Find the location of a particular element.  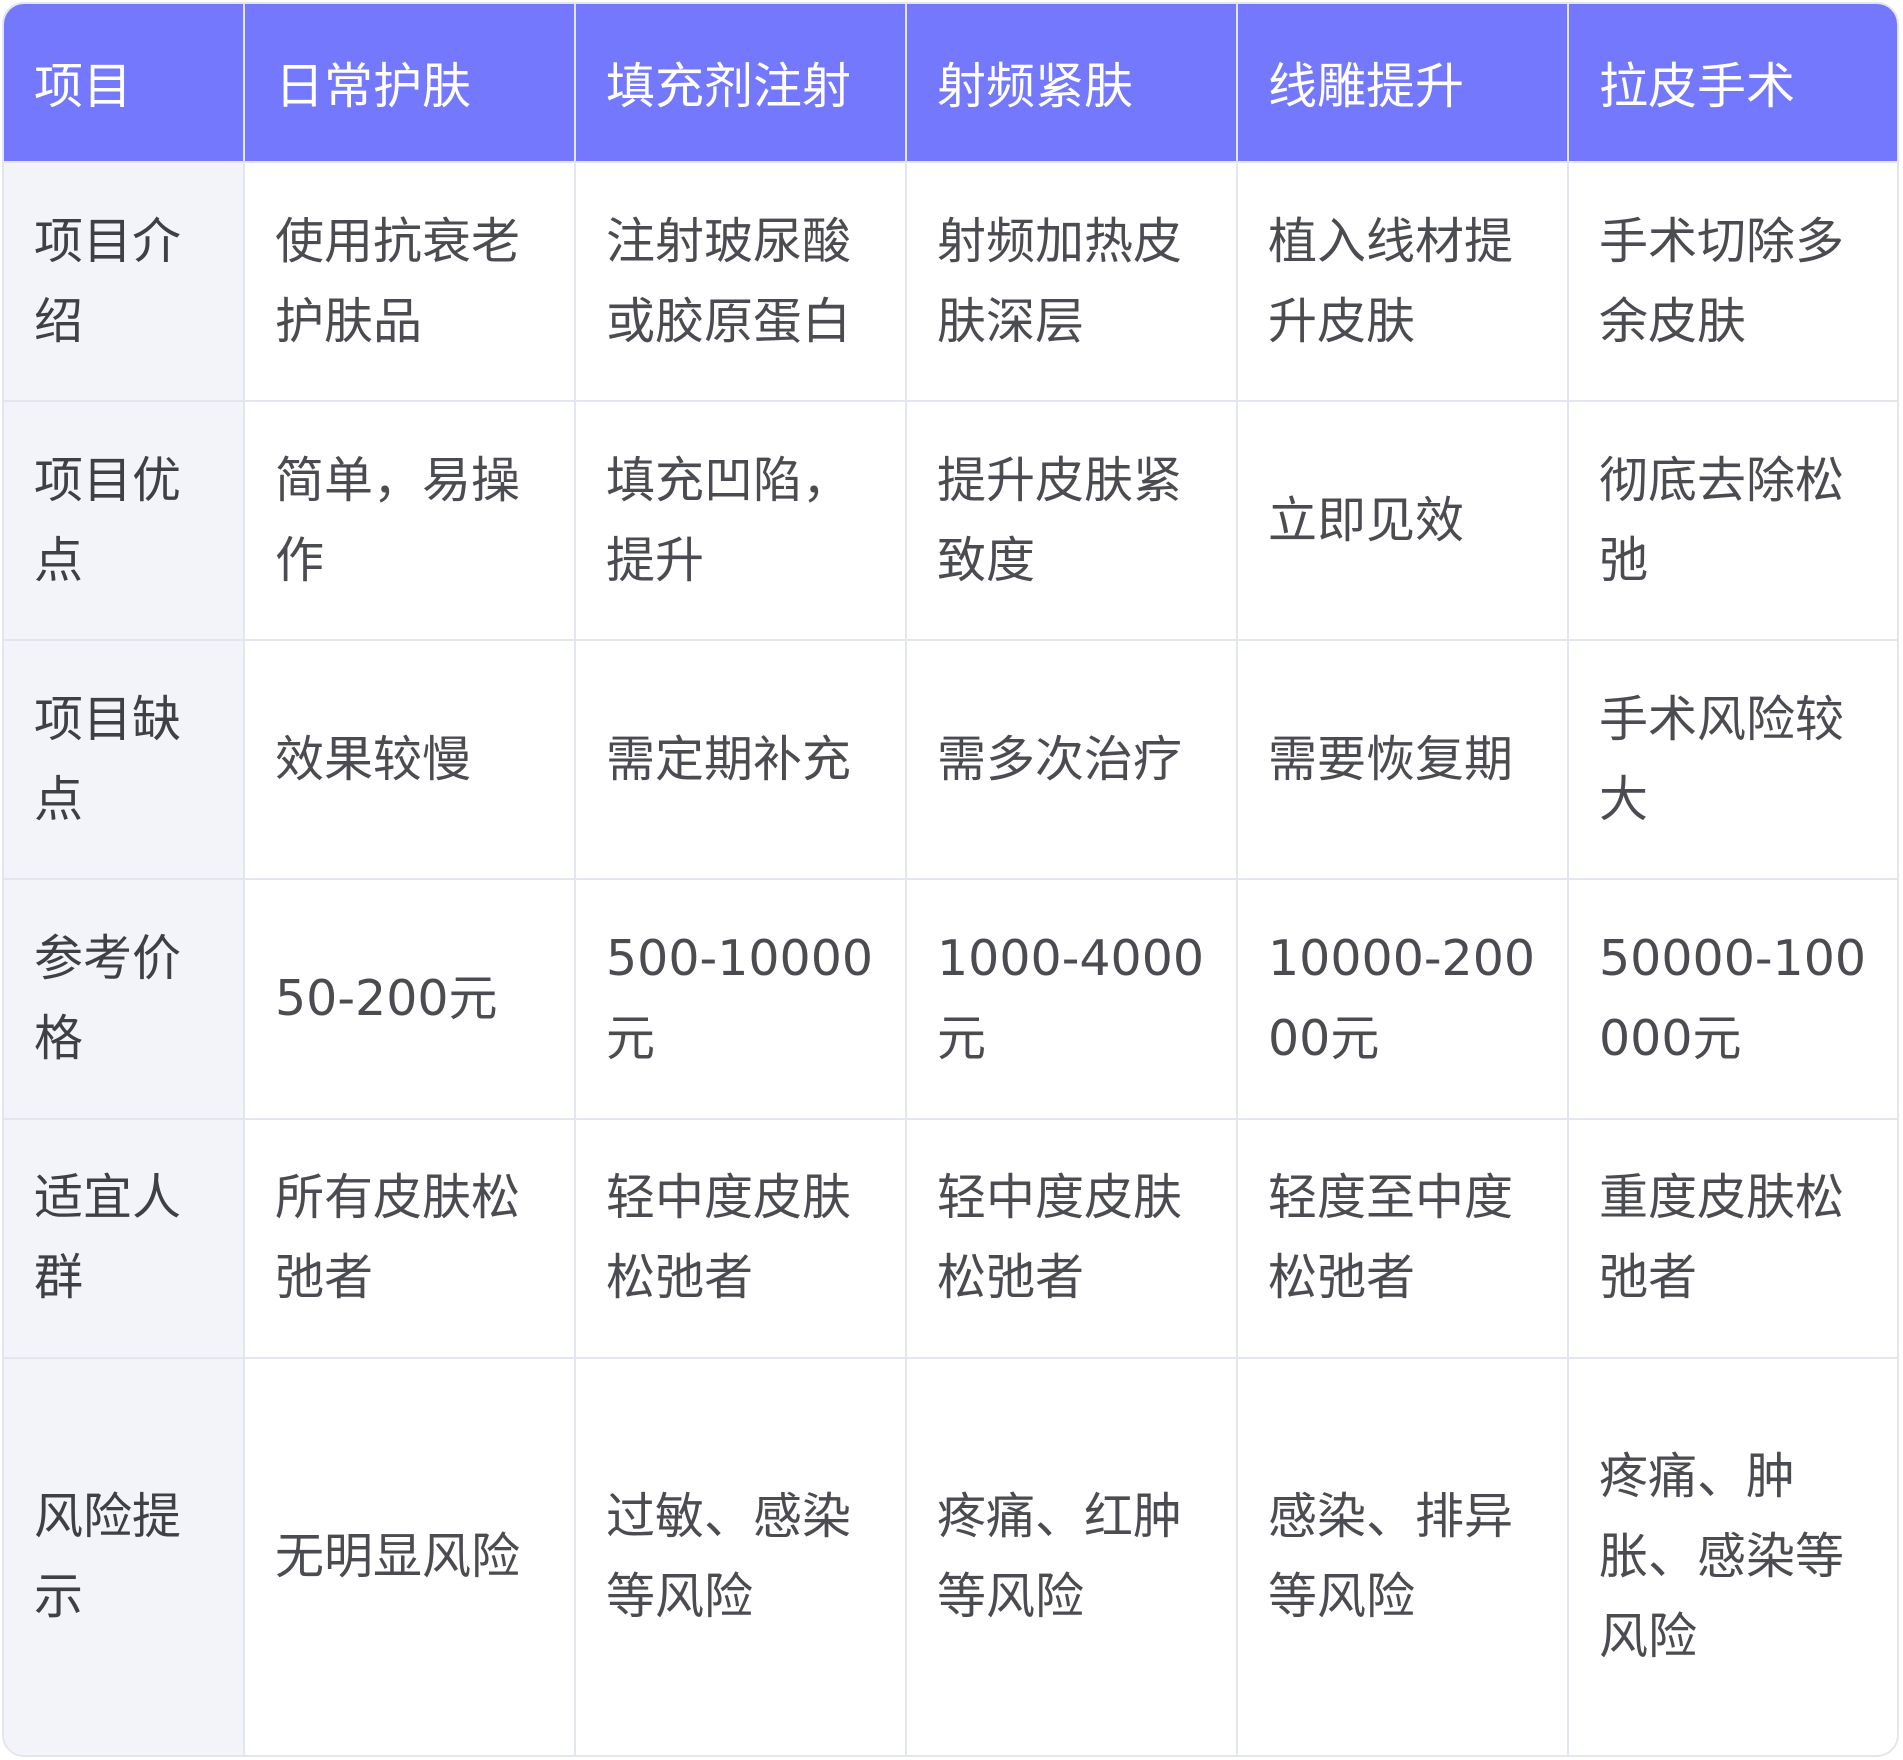

row-label: 项目优点 is located at coordinates (124, 520).